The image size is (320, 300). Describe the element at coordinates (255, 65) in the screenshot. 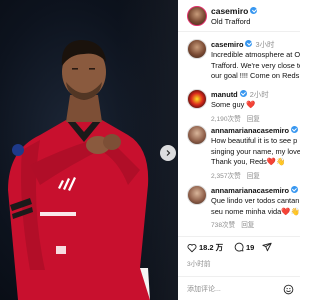

I see `caption-line: Trafford. We're very close to` at that location.